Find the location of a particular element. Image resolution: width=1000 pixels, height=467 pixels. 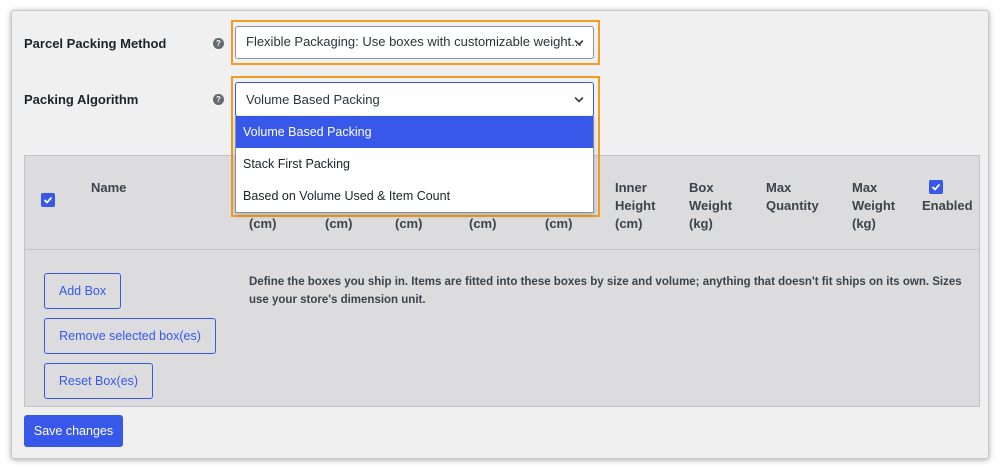

header-box-weight: Box Weight (kg) is located at coordinates (711, 205).